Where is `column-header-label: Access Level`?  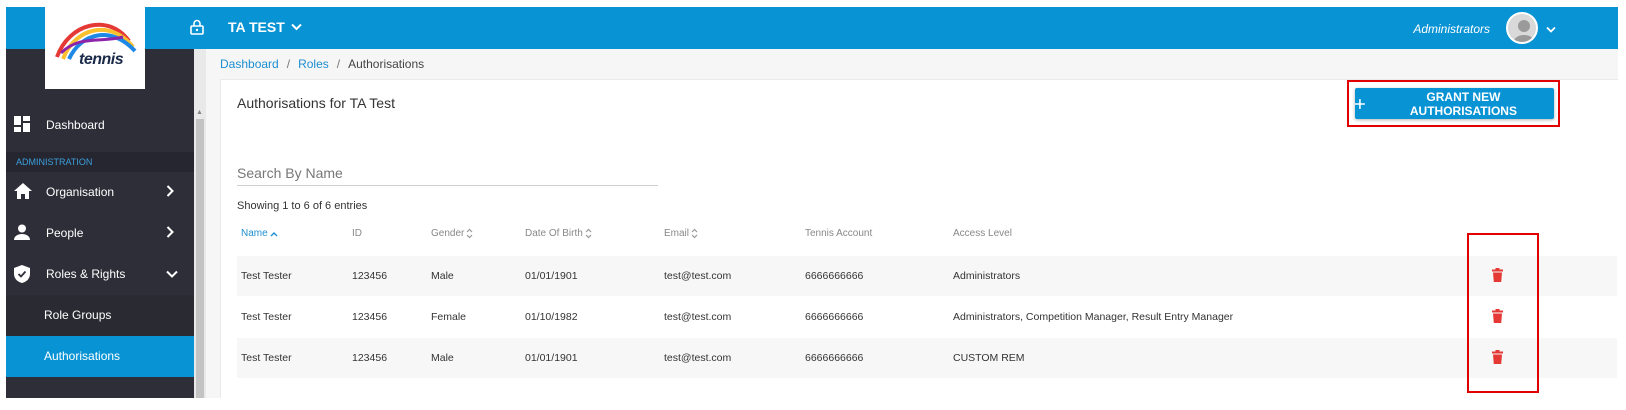 column-header-label: Access Level is located at coordinates (982, 233).